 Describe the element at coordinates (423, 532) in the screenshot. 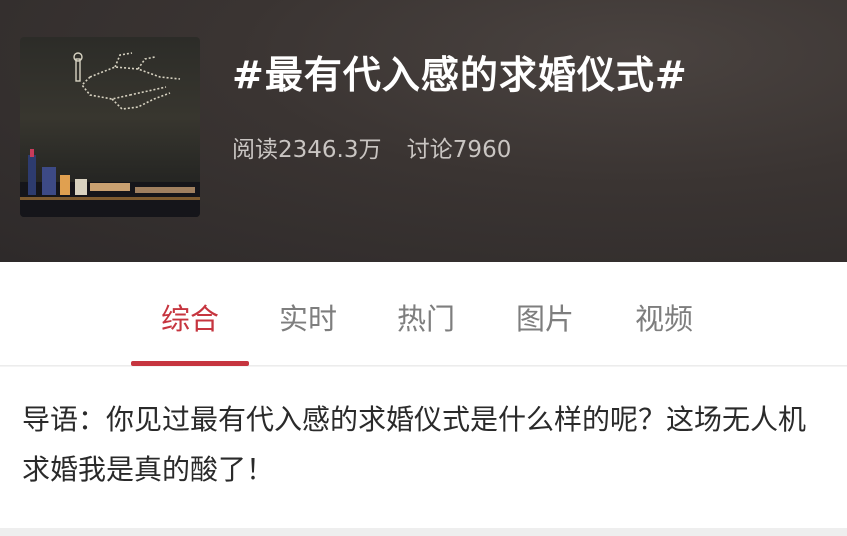

I see `section-divider` at that location.